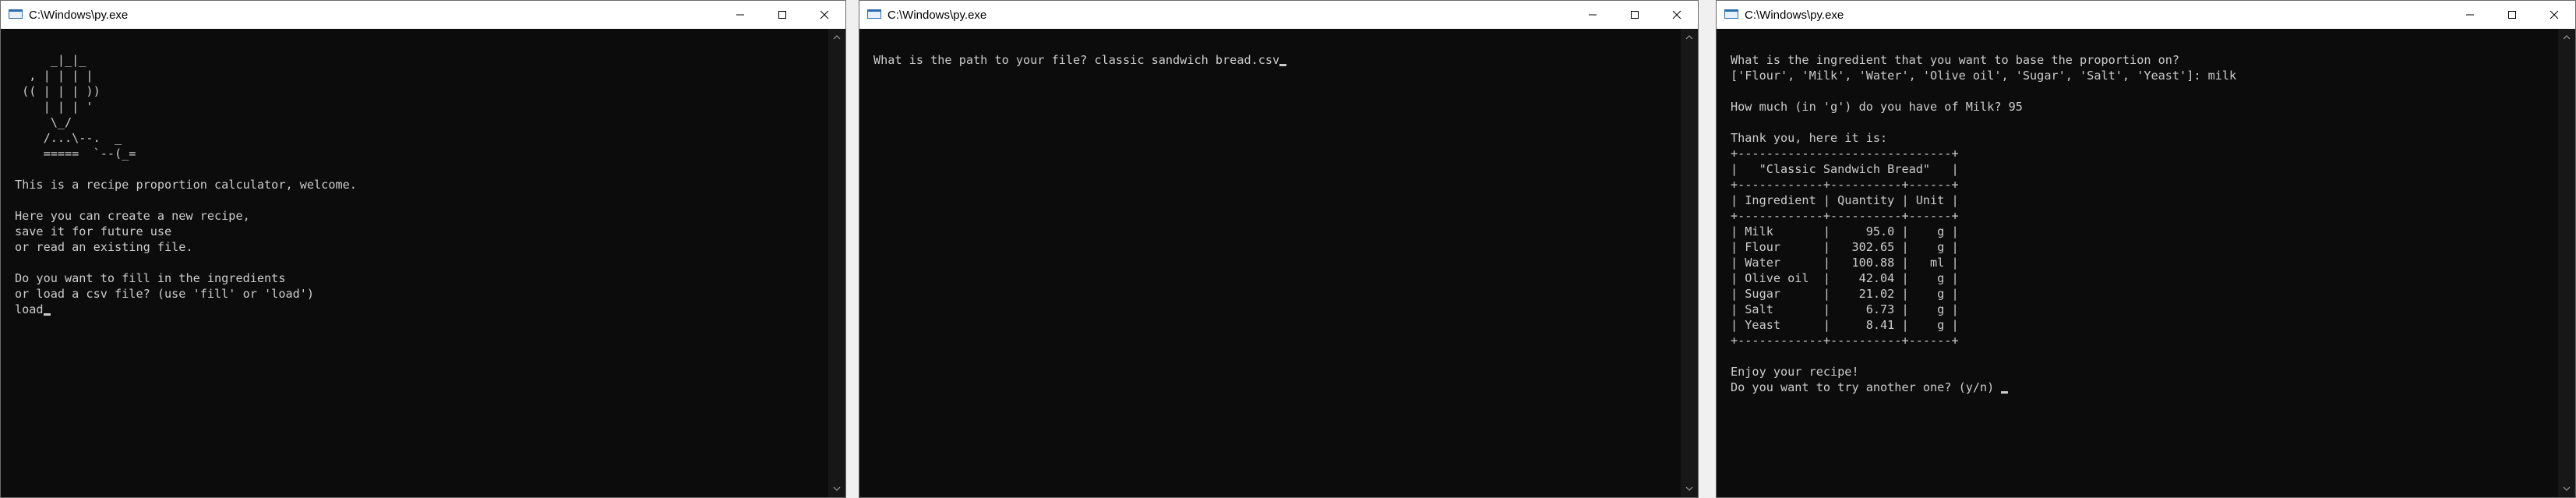  What do you see at coordinates (58, 91) in the screenshot?
I see `console-line-text: (( | | | ))` at bounding box center [58, 91].